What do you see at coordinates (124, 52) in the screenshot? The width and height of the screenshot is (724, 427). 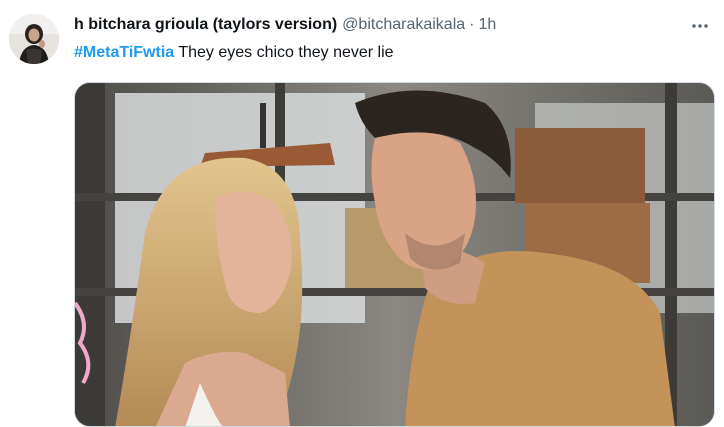 I see `hashtag-link: #MetaTiFwtia` at bounding box center [124, 52].